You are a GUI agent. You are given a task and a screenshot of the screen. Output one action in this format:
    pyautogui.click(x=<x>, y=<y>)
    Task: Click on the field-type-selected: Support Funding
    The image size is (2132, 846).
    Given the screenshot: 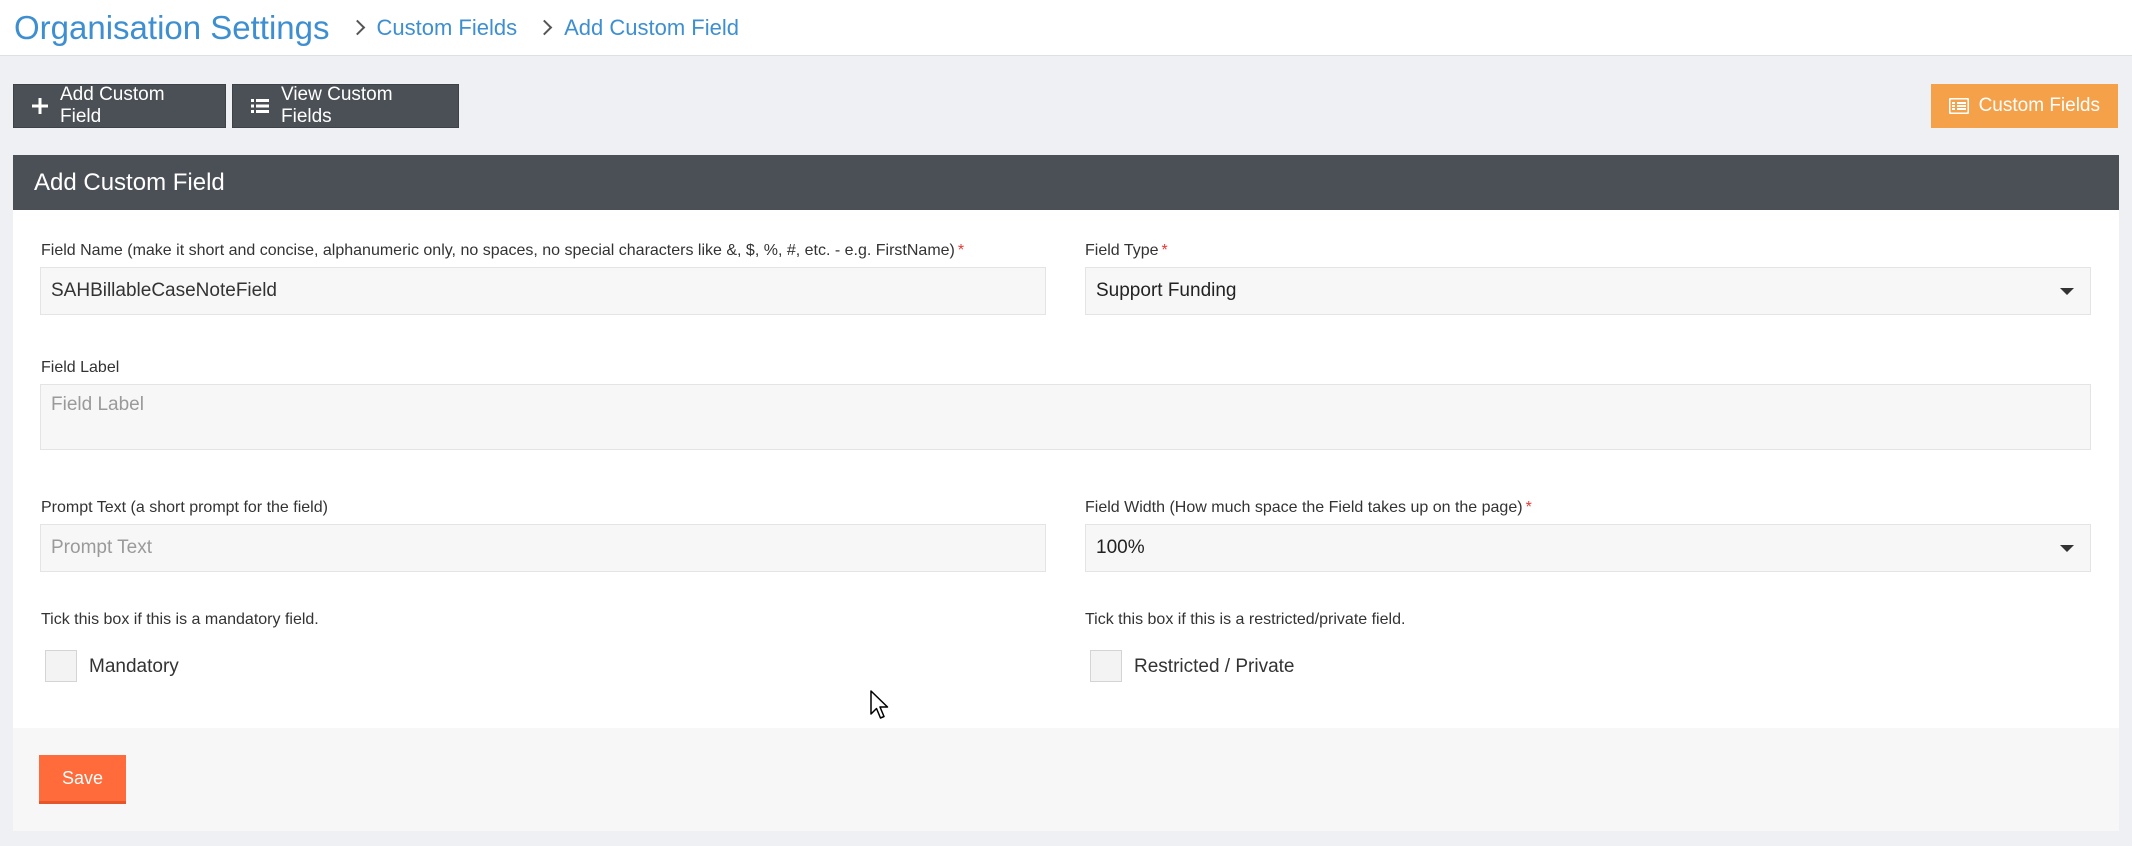 What is the action you would take?
    pyautogui.click(x=1166, y=290)
    